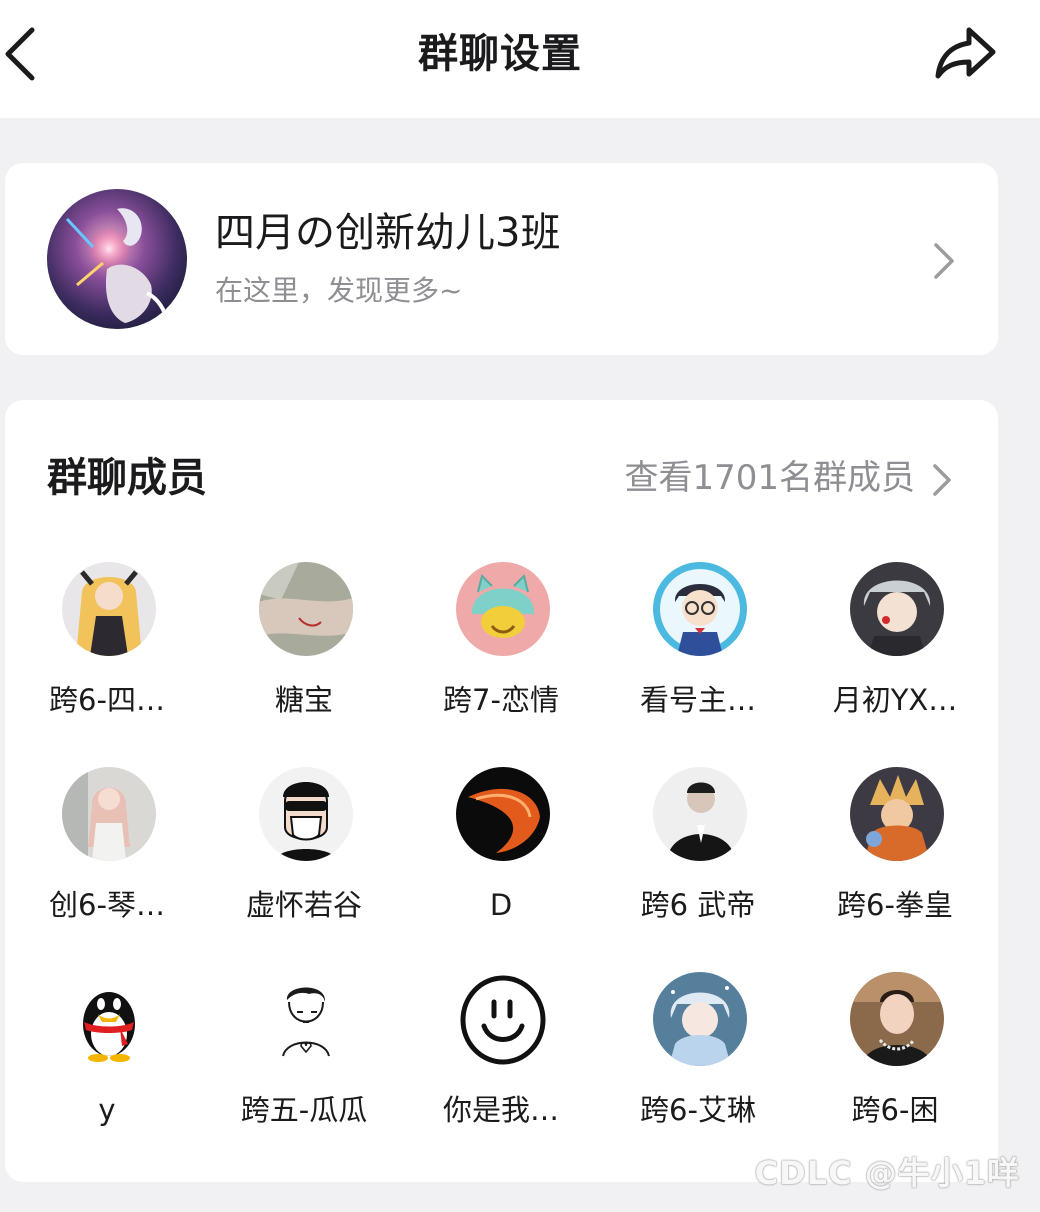 This screenshot has width=1040, height=1212. I want to click on member-item: 糖宝, so click(304, 657).